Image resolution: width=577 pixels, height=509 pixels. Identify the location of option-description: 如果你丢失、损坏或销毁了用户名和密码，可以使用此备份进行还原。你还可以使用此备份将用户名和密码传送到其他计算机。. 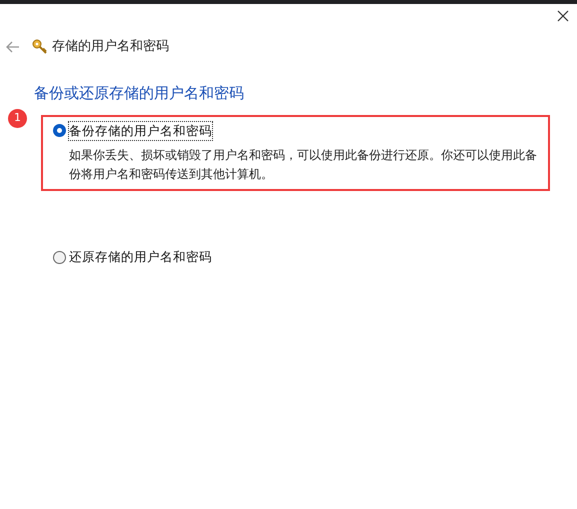
(303, 165).